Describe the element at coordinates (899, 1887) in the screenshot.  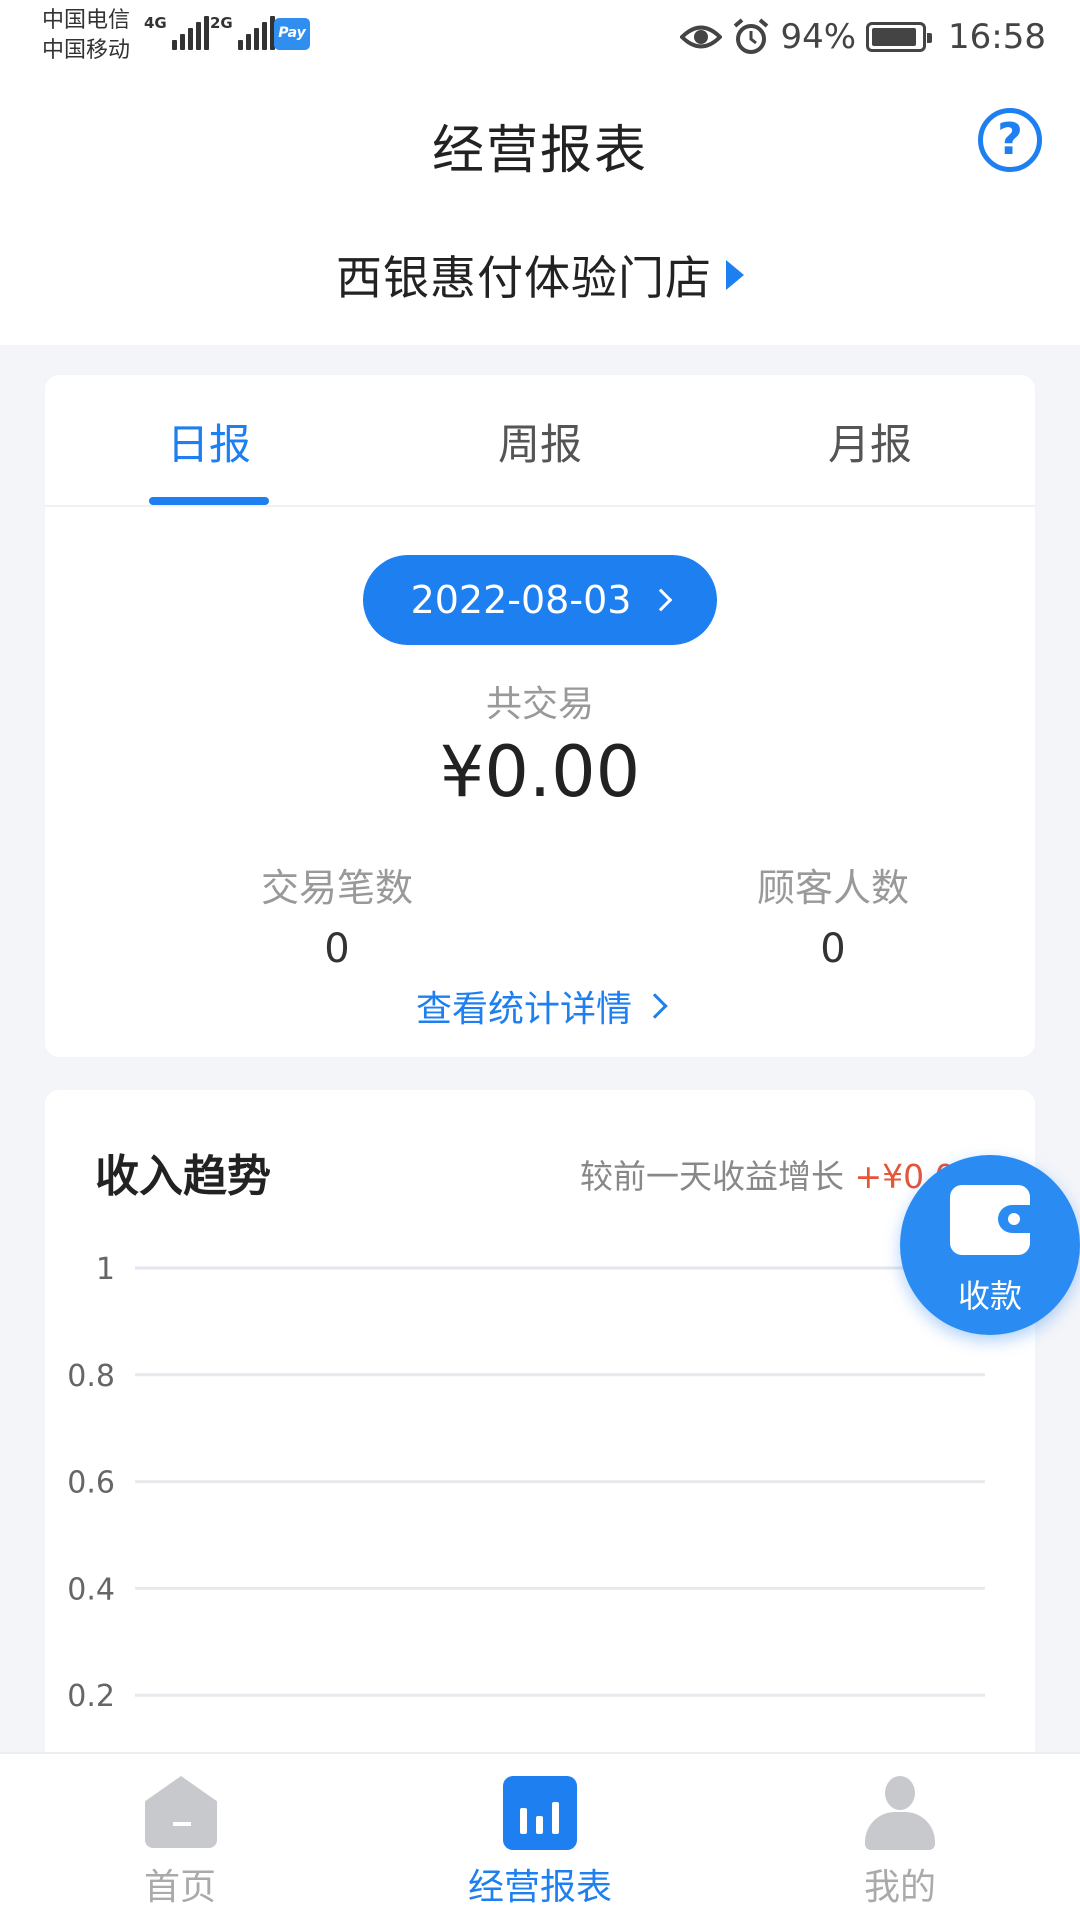
I see `nav-label: 我的` at that location.